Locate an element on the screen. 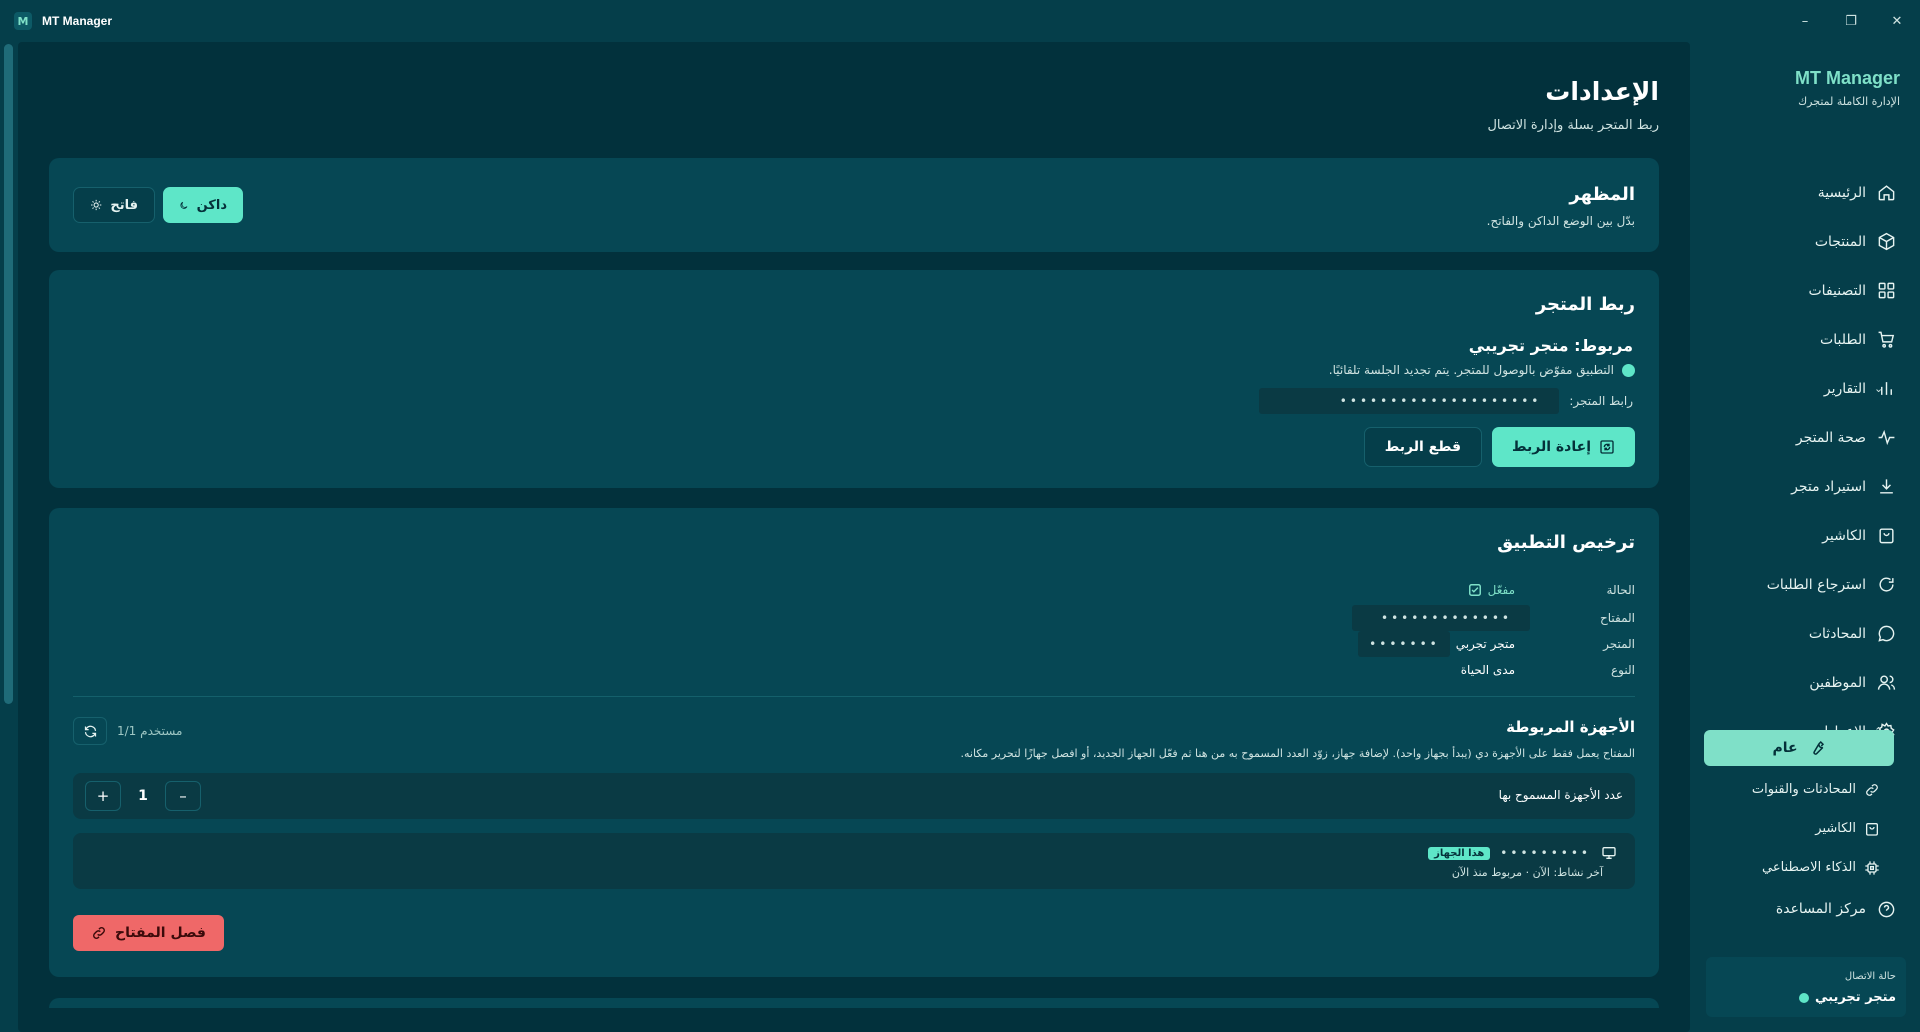 Image resolution: width=1920 pixels, height=1032 pixels. sidebar-item-help-center: مركز المساعدة is located at coordinates (1805, 909).